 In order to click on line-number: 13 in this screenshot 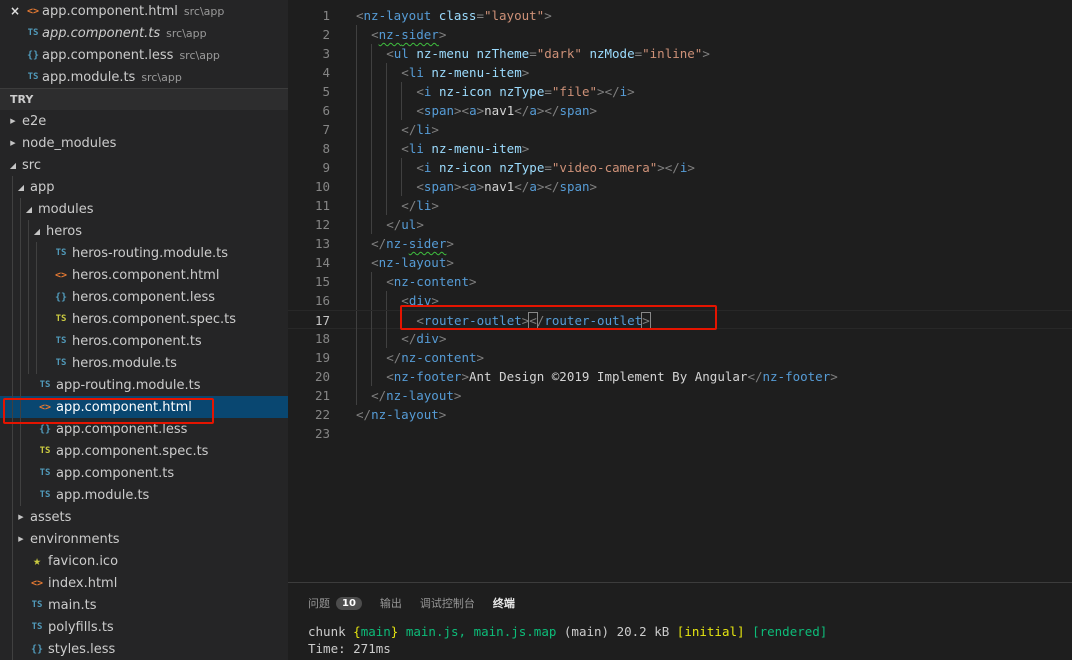, I will do `click(322, 243)`.